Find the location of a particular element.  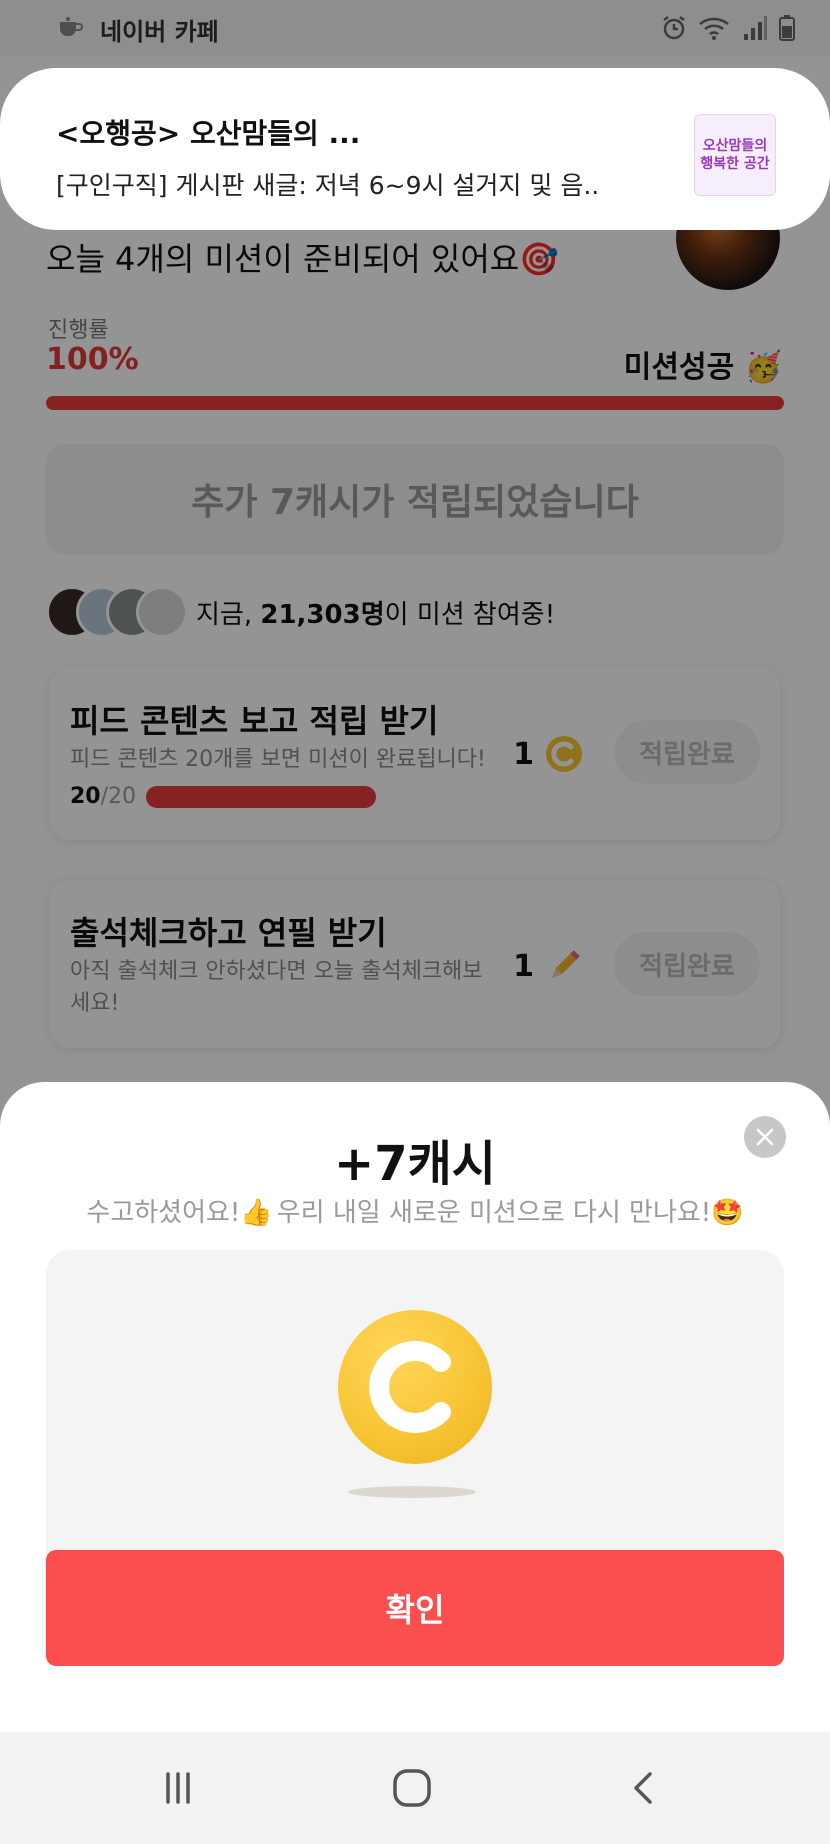

navigation-bar is located at coordinates (415, 1788).